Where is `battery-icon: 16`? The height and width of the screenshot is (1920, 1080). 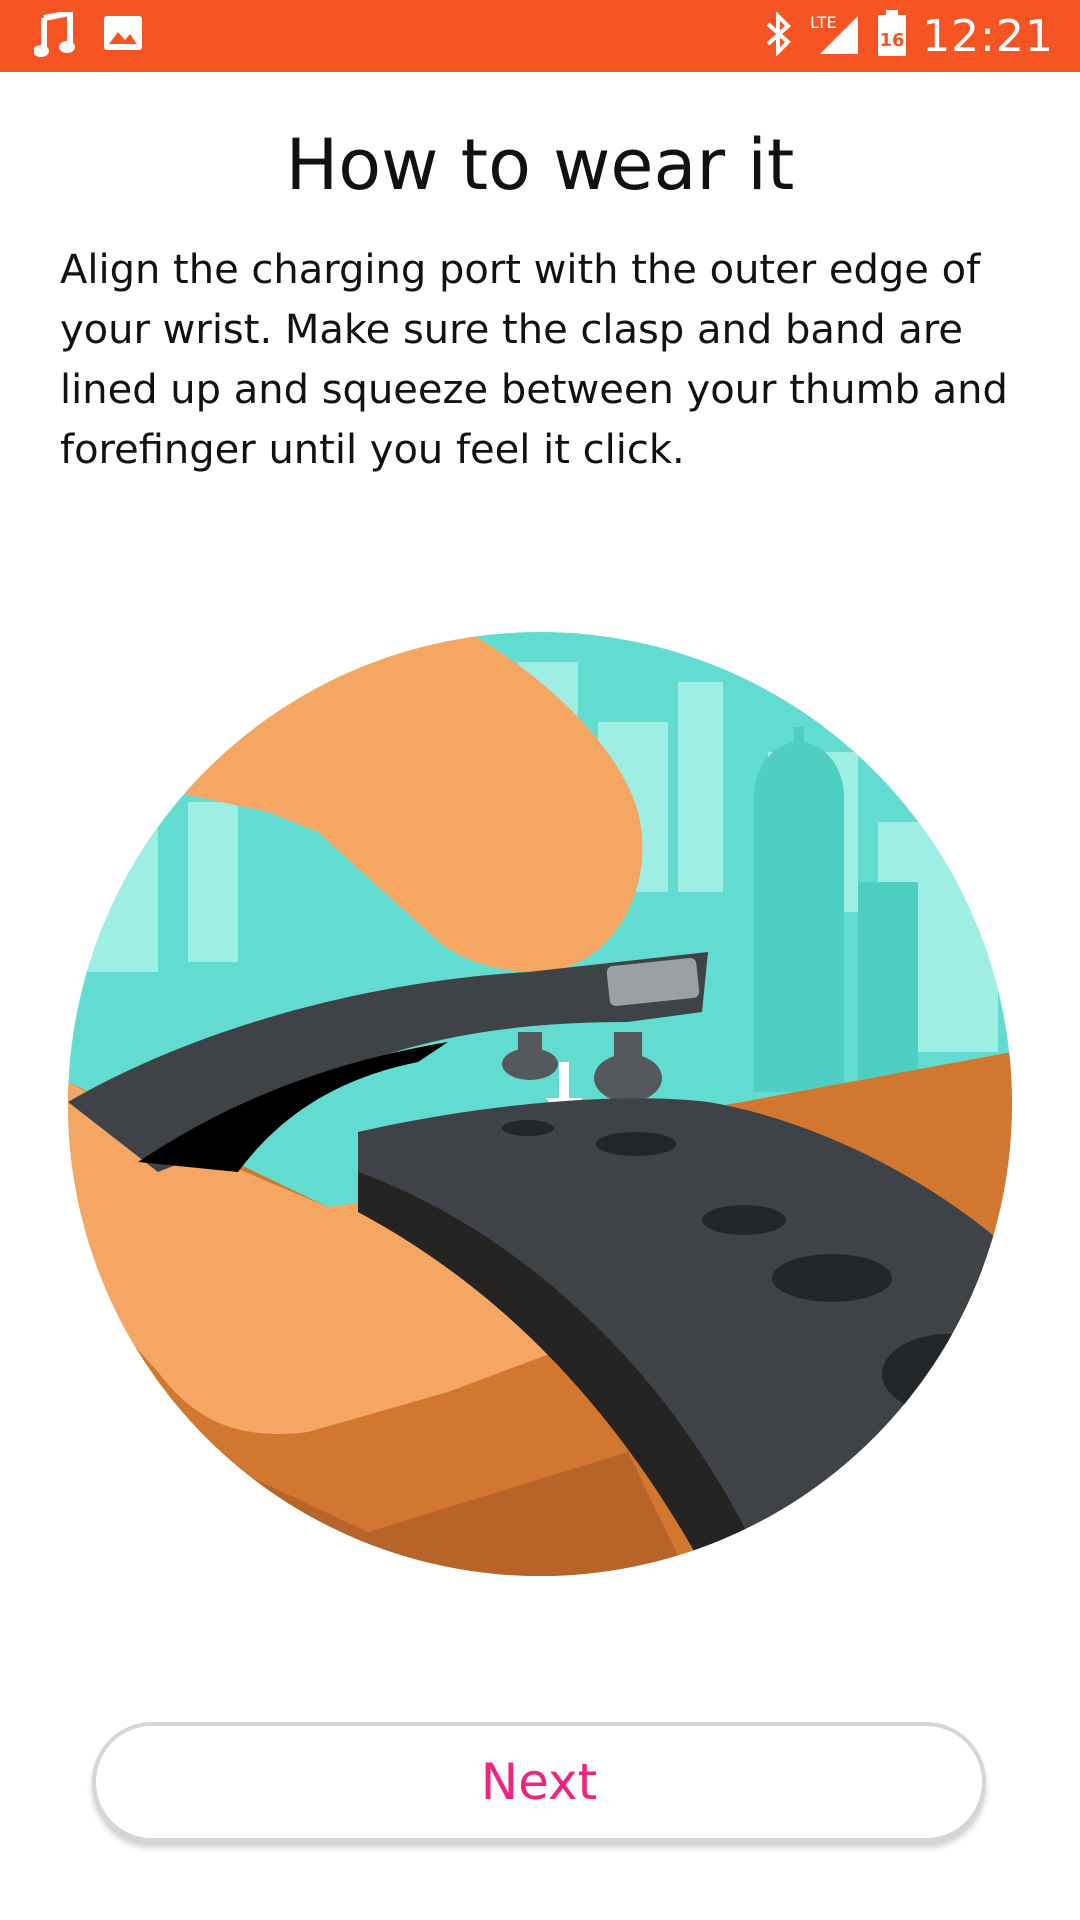 battery-icon: 16 is located at coordinates (892, 36).